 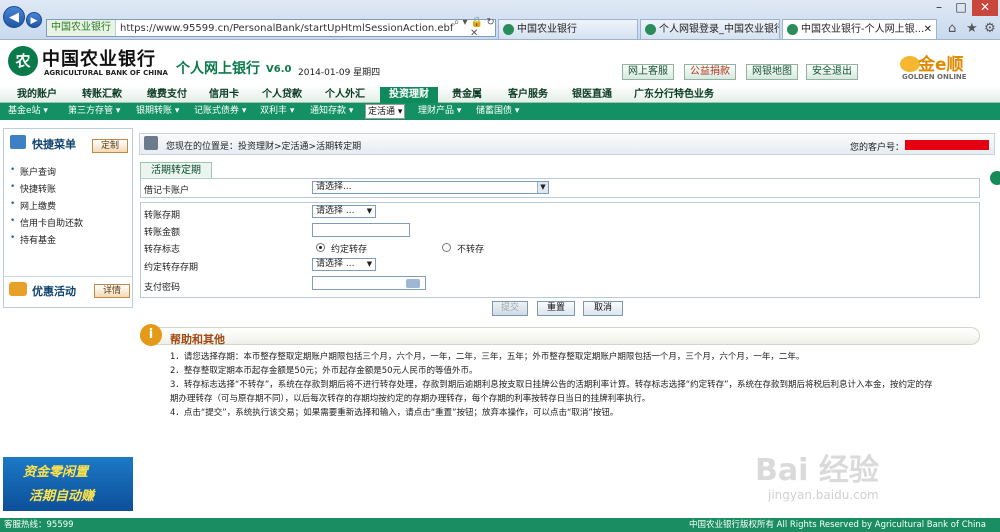 I want to click on help-title: 帮助和其他, so click(x=197, y=339).